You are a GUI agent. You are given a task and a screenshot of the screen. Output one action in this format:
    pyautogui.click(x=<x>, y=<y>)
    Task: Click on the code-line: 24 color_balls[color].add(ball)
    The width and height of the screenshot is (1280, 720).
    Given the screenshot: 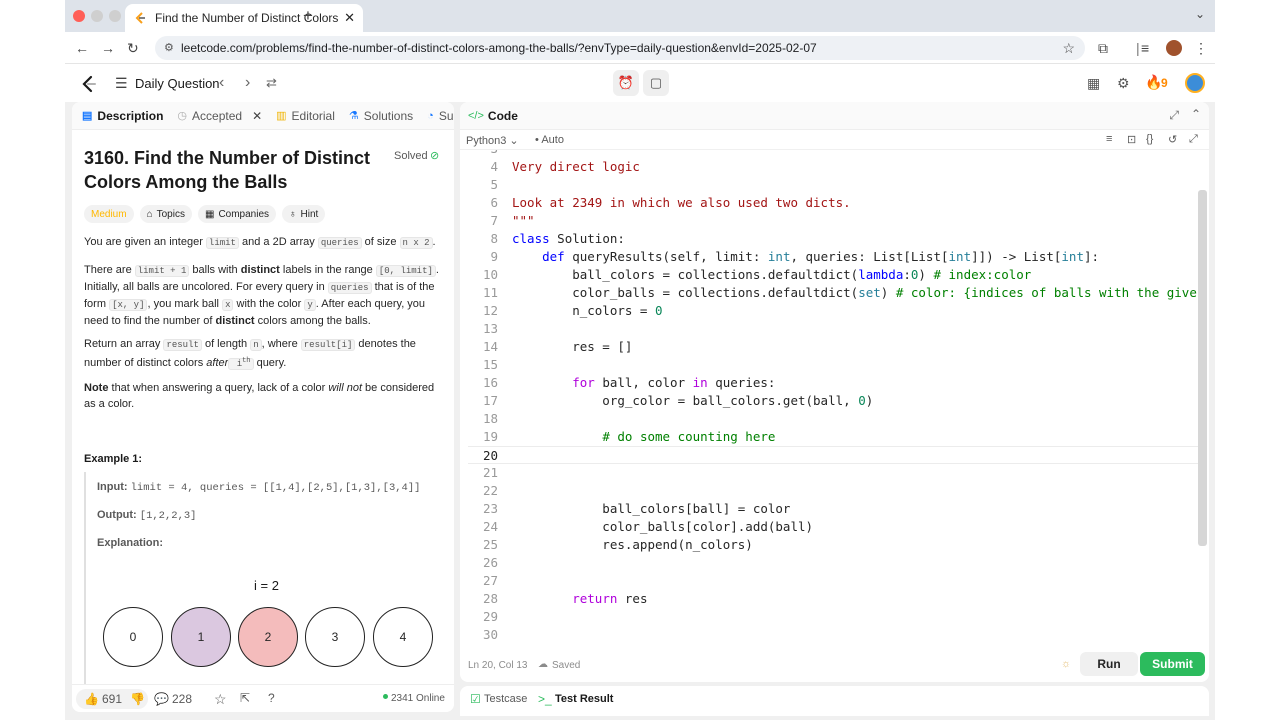 What is the action you would take?
    pyautogui.click(x=835, y=527)
    